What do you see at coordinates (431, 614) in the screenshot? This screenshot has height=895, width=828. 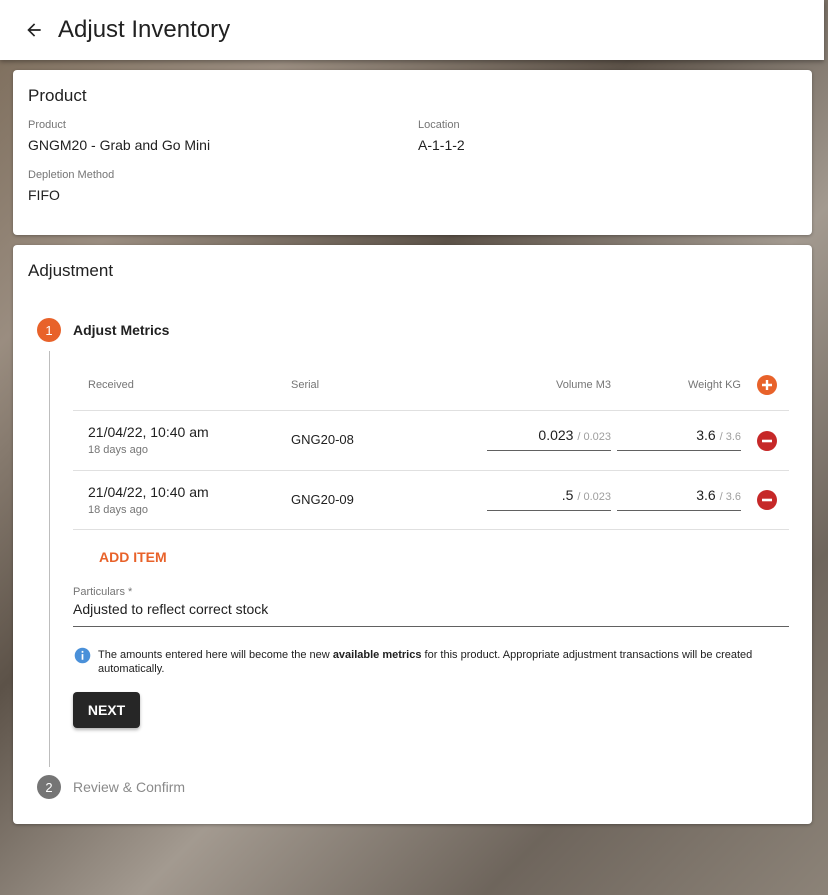 I see `particulars-field: Adjusted to reflect correct stock` at bounding box center [431, 614].